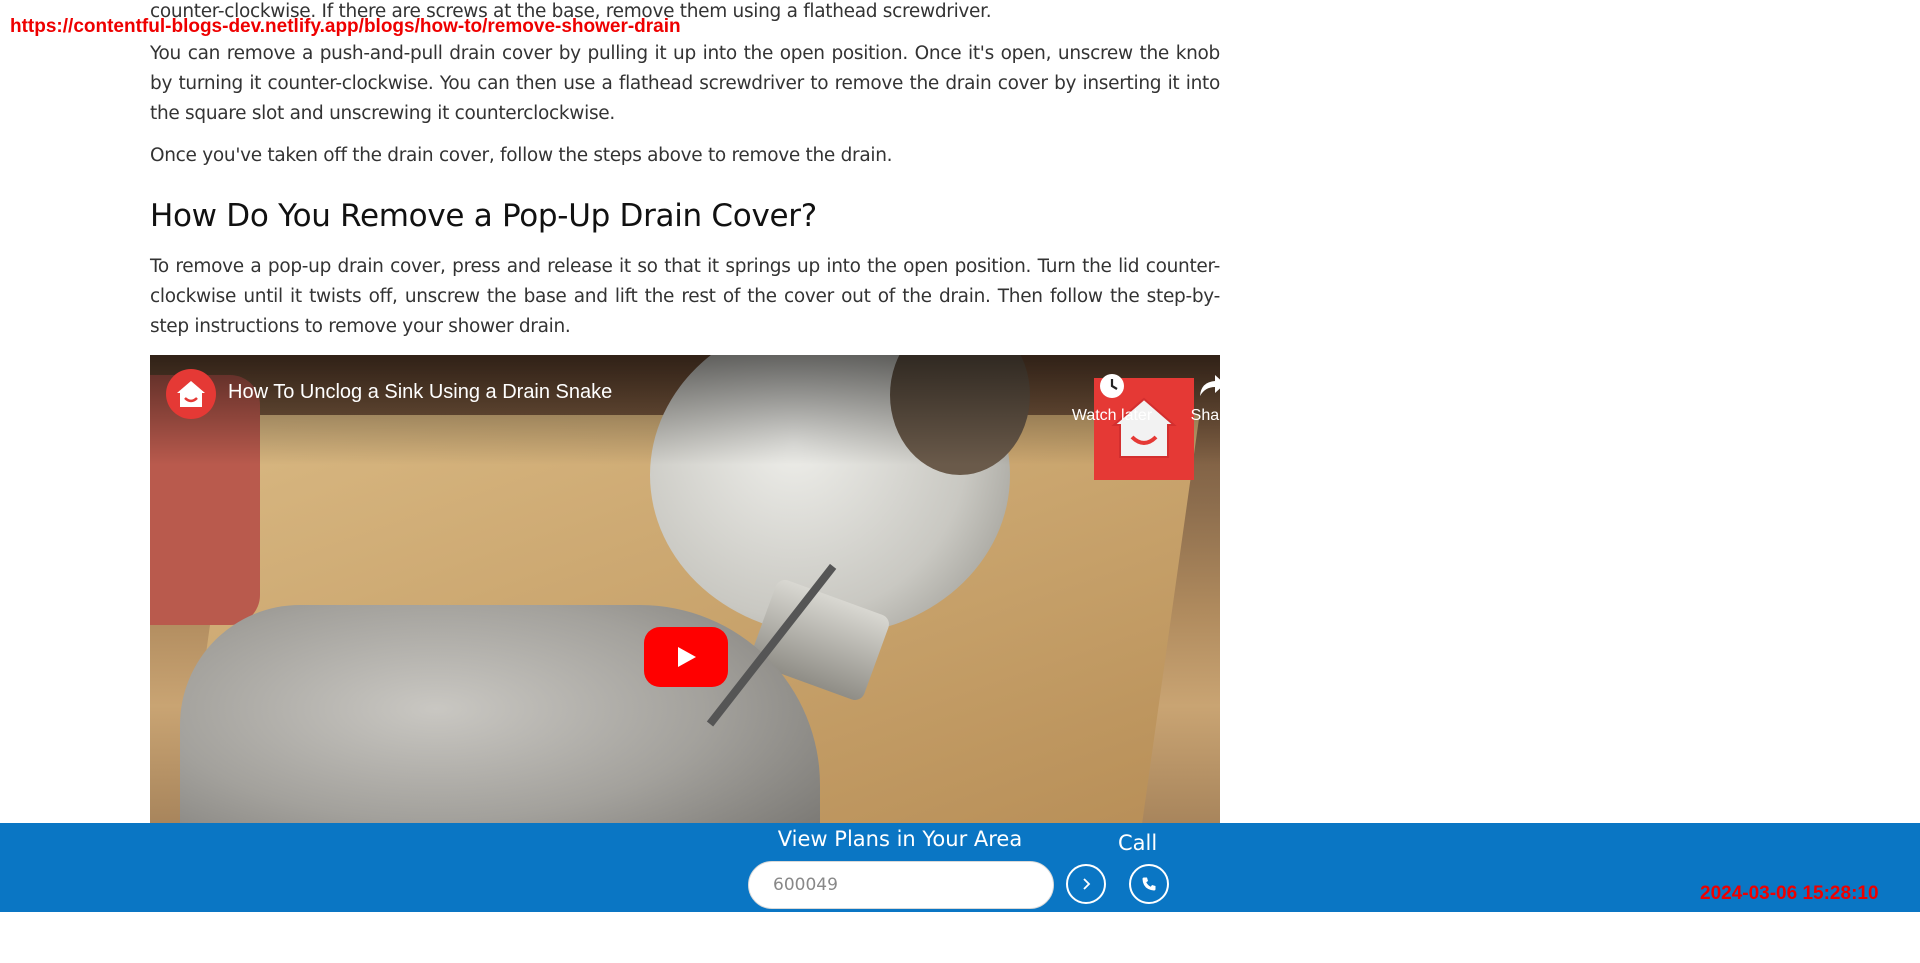 This screenshot has height=963, width=1920. I want to click on watch-later-button: Watch later, so click(1112, 398).